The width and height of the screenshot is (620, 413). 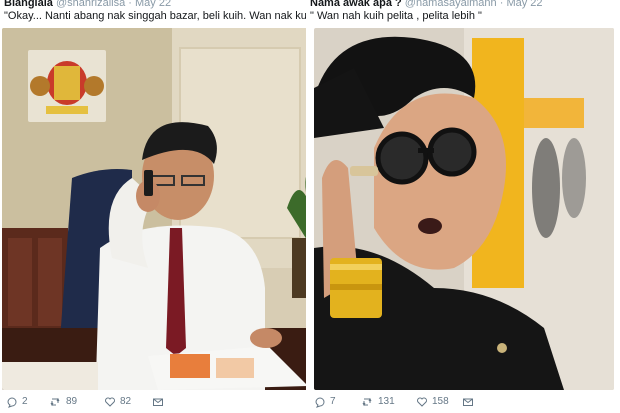 I want to click on tweet-header: Nama awak apa ? @namasayaimann · May 22, so click(x=463, y=4).